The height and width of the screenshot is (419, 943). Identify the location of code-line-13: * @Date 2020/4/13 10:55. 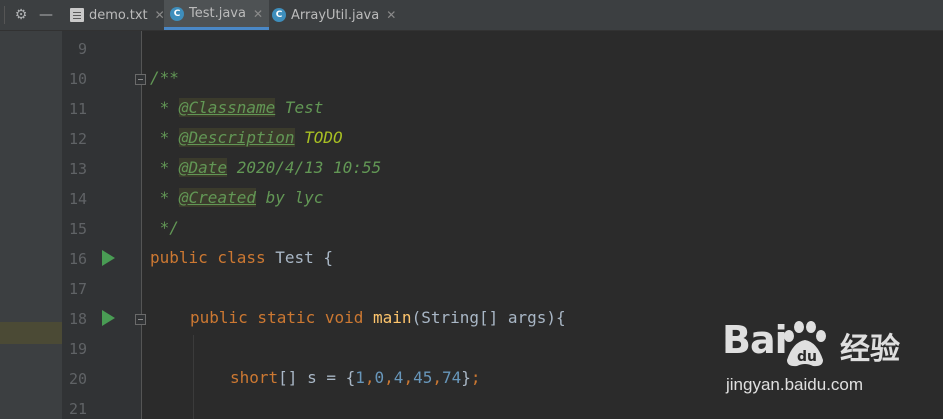
(265, 167).